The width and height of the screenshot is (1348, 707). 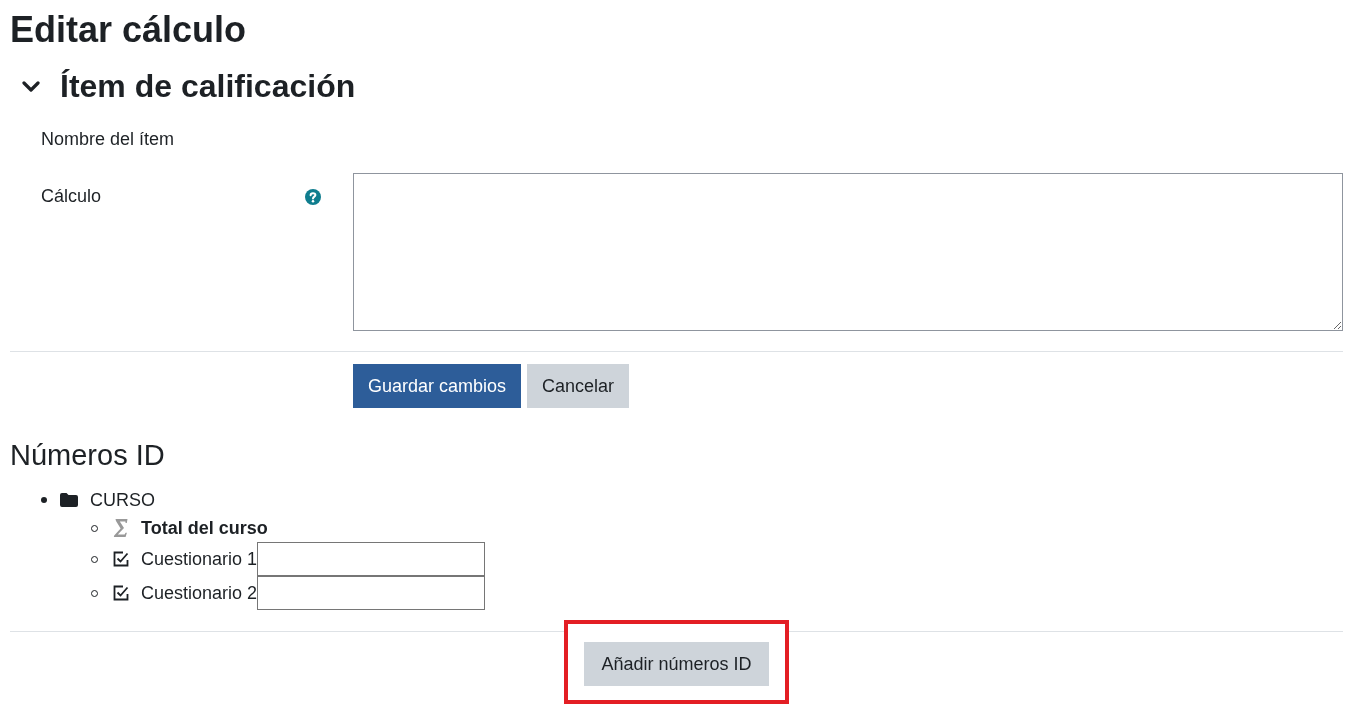 I want to click on help-icon, so click(x=313, y=197).